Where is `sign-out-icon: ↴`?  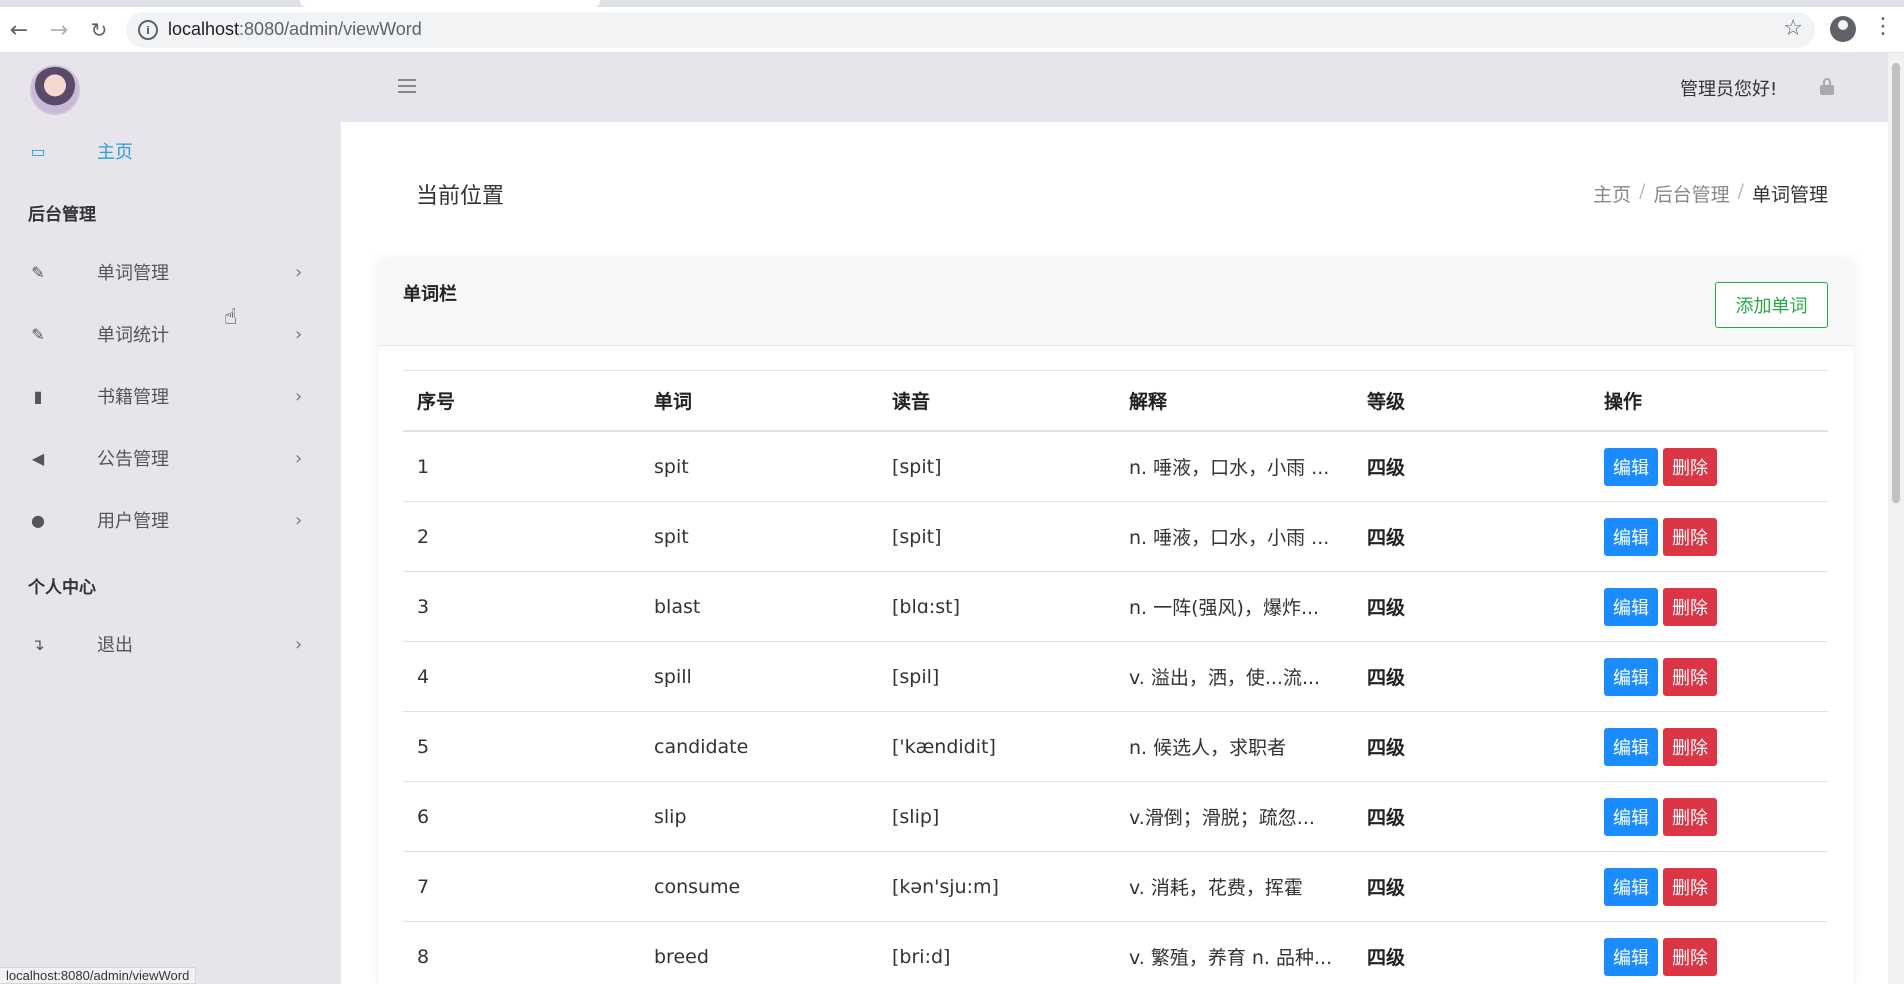 sign-out-icon: ↴ is located at coordinates (38, 644).